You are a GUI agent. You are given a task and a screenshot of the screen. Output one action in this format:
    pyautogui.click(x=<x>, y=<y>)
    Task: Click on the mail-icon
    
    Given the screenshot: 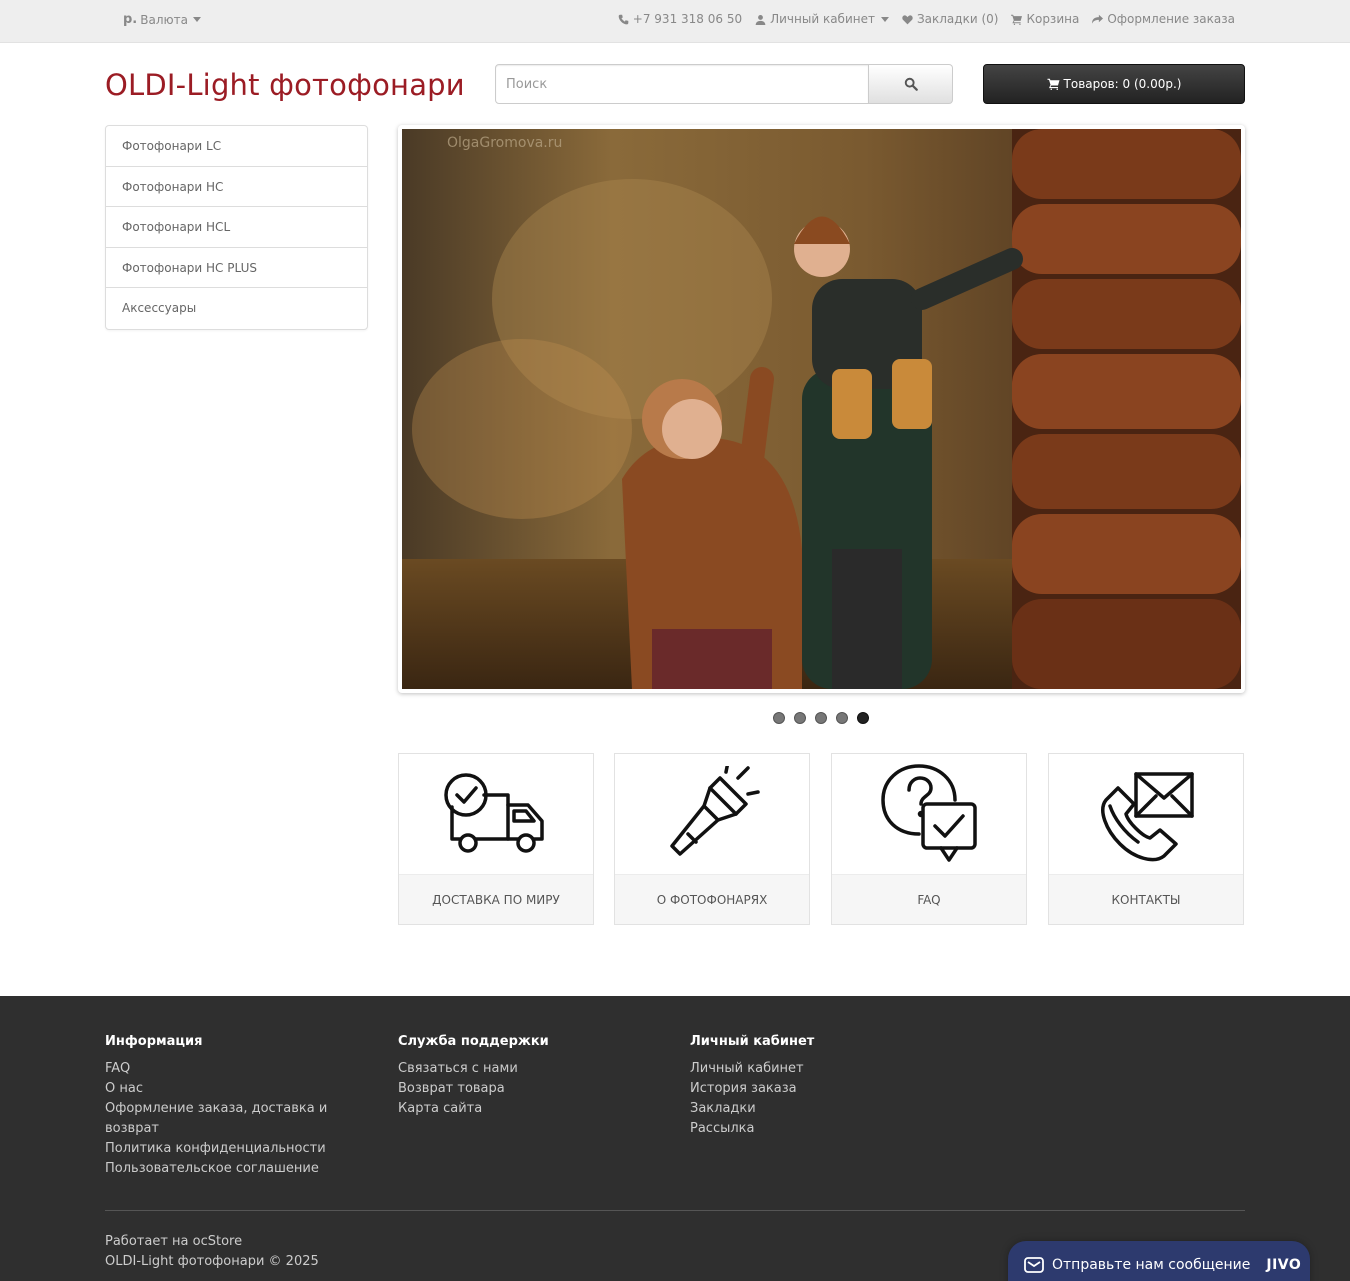 What is the action you would take?
    pyautogui.click(x=1034, y=1265)
    